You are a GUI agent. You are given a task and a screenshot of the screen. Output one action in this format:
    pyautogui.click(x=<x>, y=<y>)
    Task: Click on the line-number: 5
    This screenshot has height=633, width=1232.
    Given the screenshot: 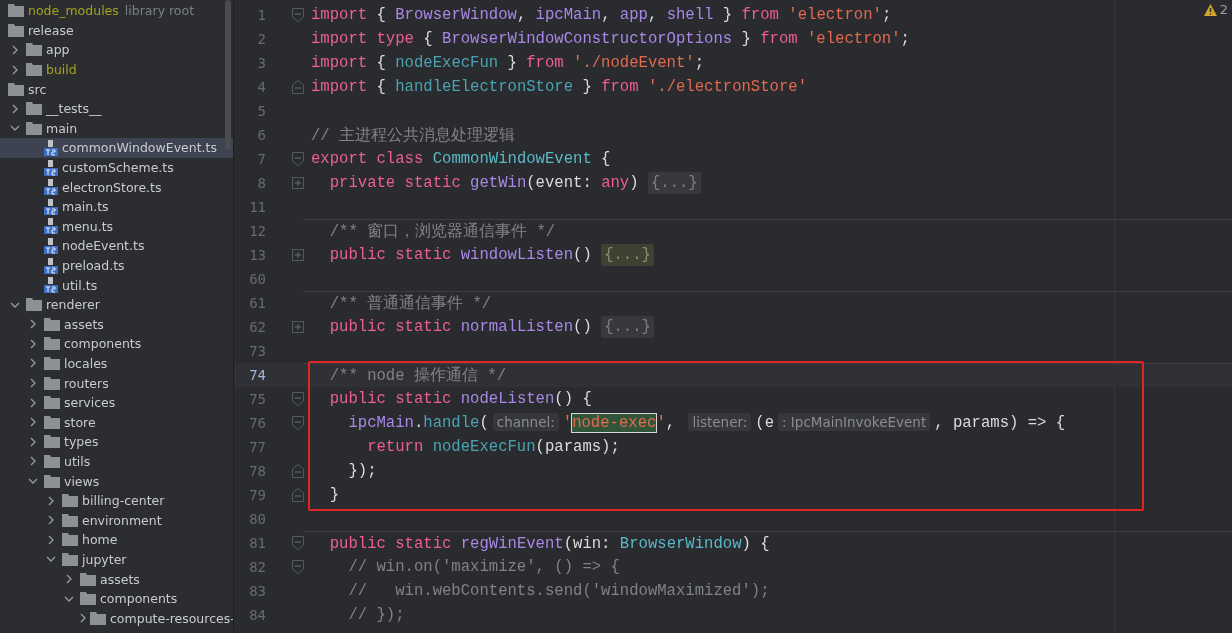 What is the action you would take?
    pyautogui.click(x=261, y=111)
    